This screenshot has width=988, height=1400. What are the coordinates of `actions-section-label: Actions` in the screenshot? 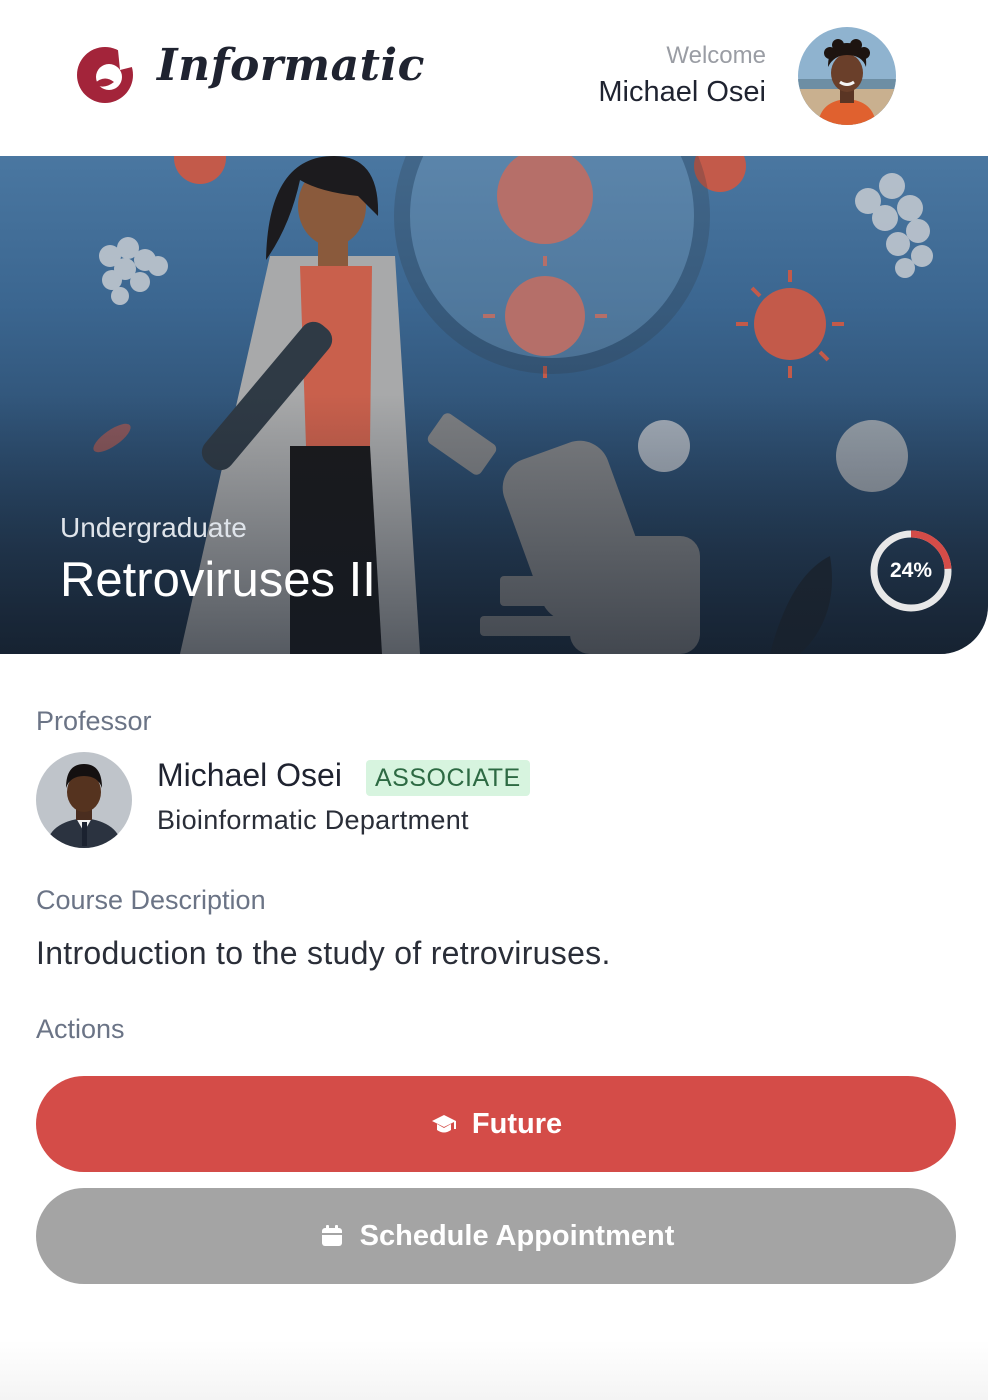 It's located at (80, 1029).